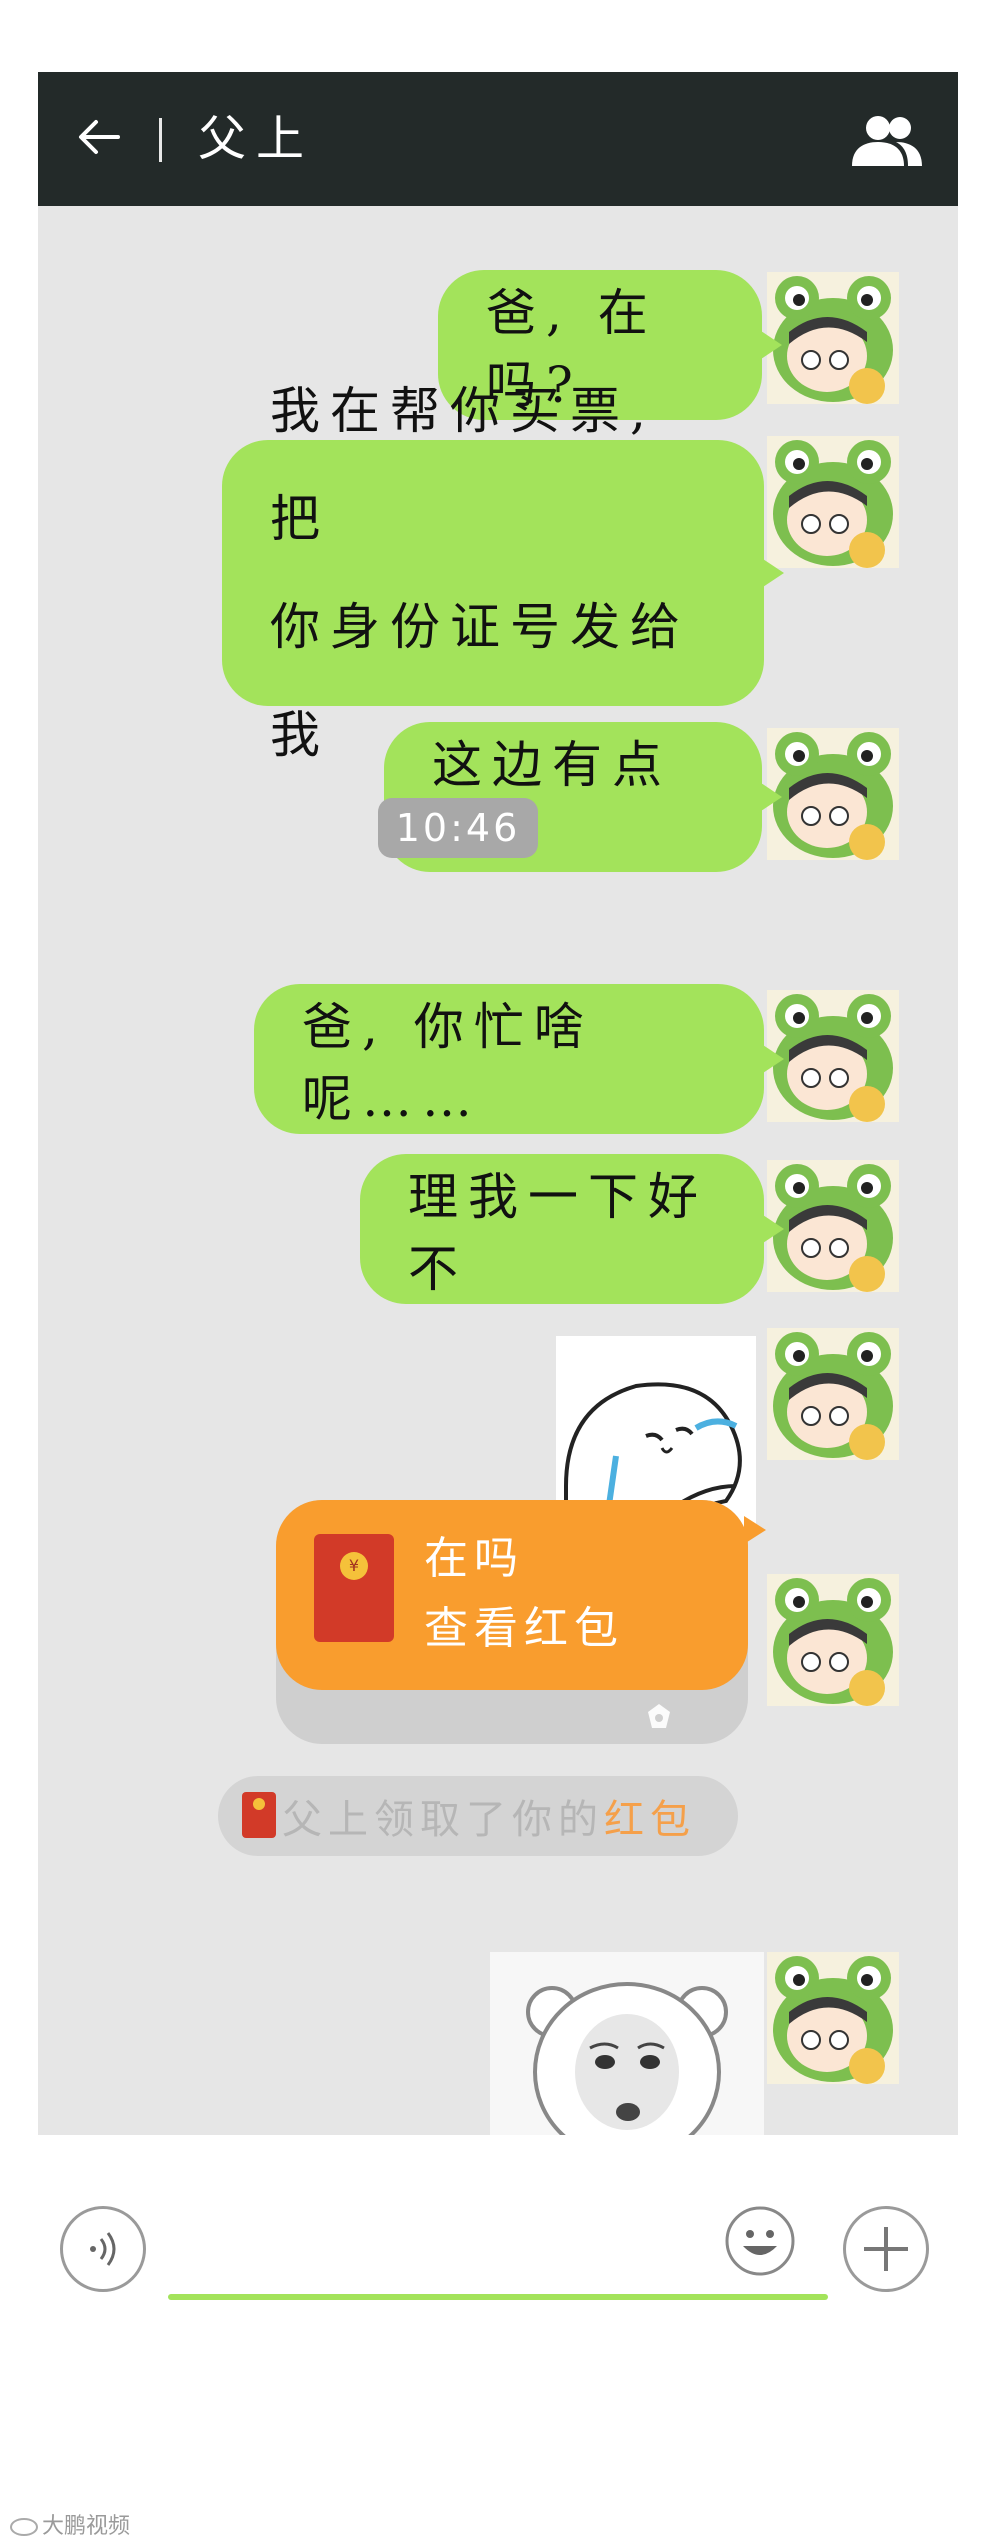 The image size is (1000, 2543). What do you see at coordinates (259, 1815) in the screenshot?
I see `red-envelope-icon` at bounding box center [259, 1815].